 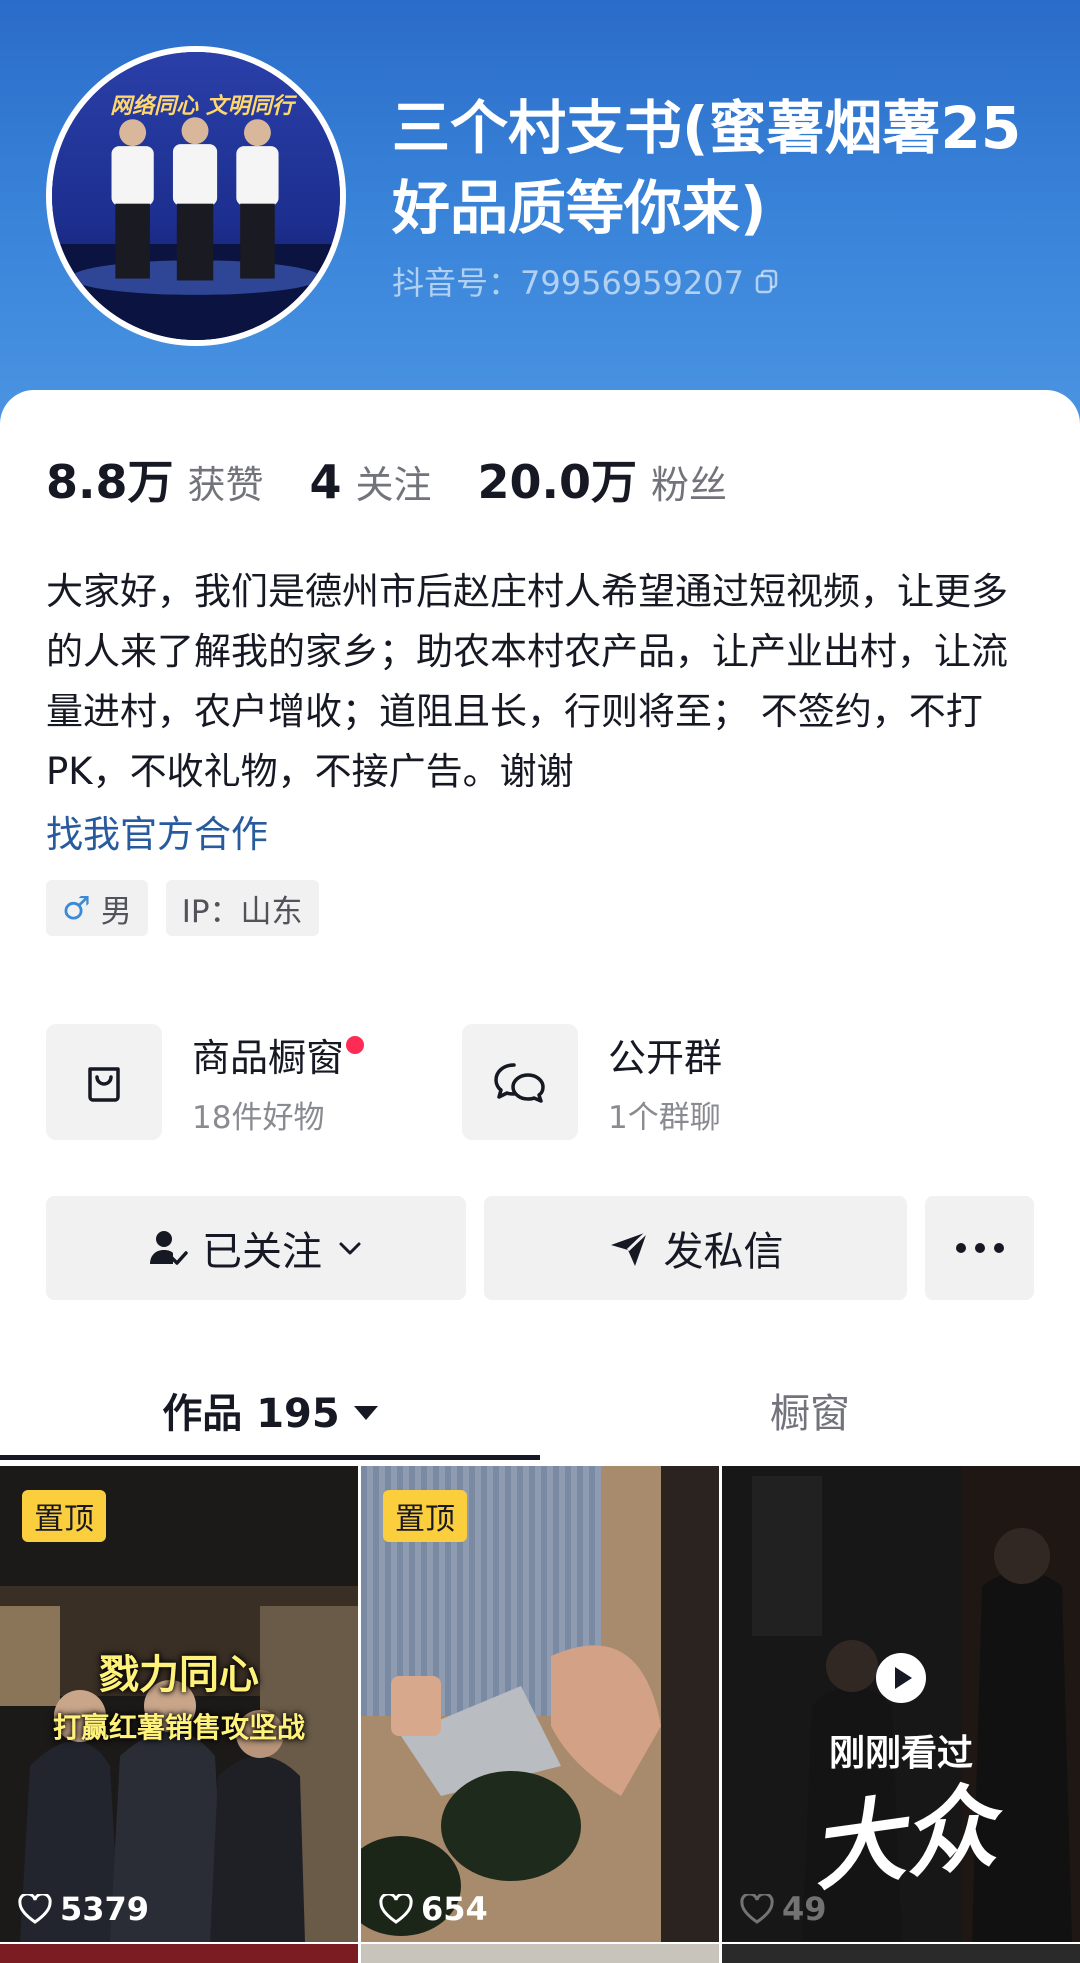 I want to click on gender-tag: ♂ 男, so click(x=97, y=908).